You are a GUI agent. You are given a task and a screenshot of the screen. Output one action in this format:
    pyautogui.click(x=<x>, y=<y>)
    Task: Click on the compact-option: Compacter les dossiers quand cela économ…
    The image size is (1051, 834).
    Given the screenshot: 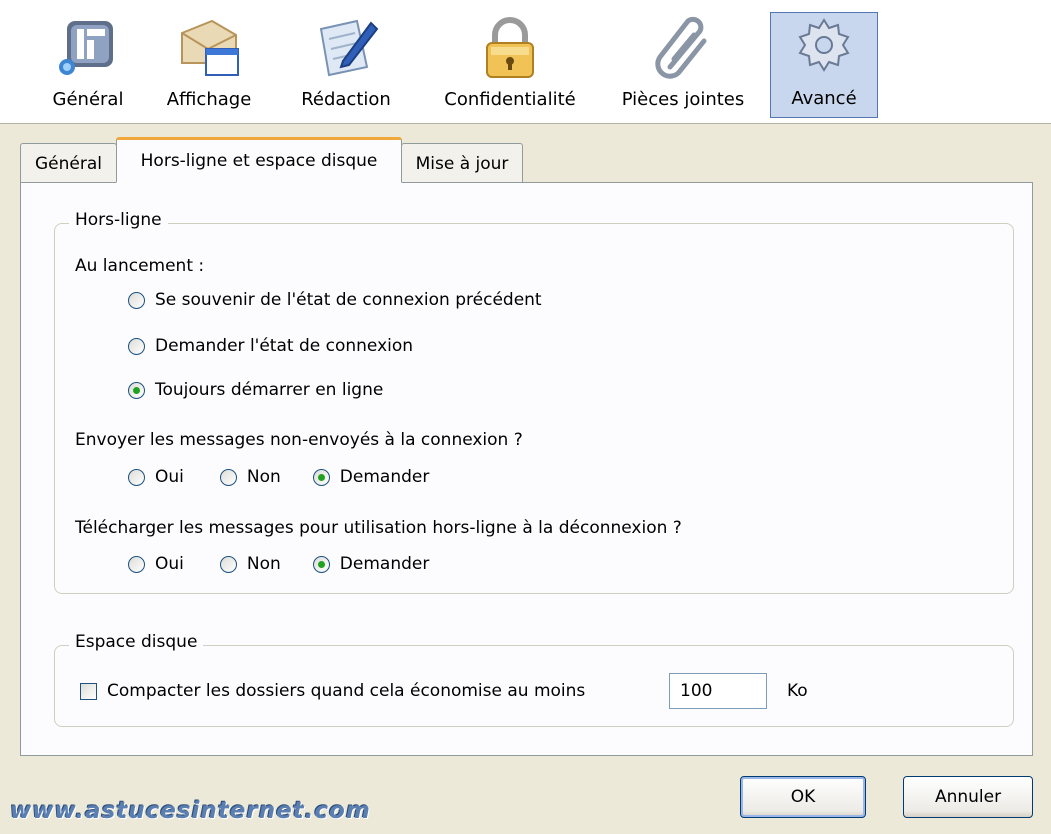 What is the action you would take?
    pyautogui.click(x=332, y=691)
    